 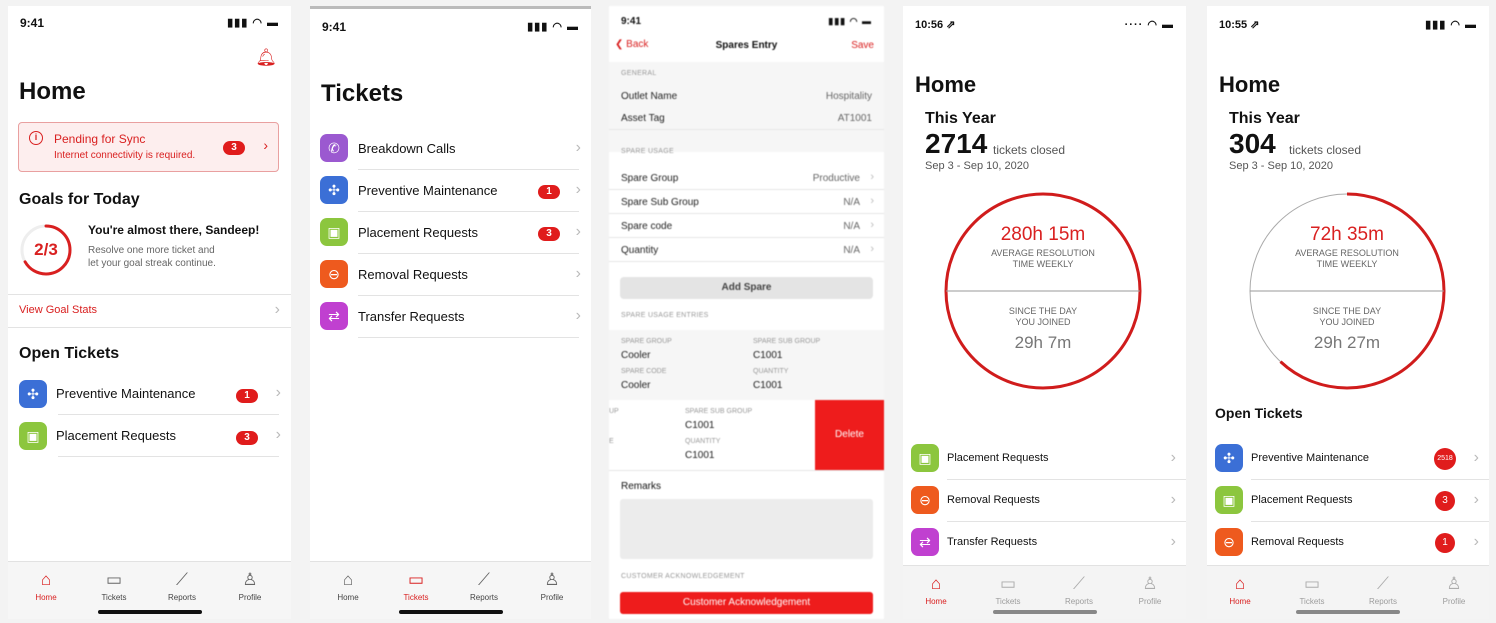 What do you see at coordinates (1043, 264) in the screenshot?
I see `avg-resolution-label-2: TIME WEEKLY` at bounding box center [1043, 264].